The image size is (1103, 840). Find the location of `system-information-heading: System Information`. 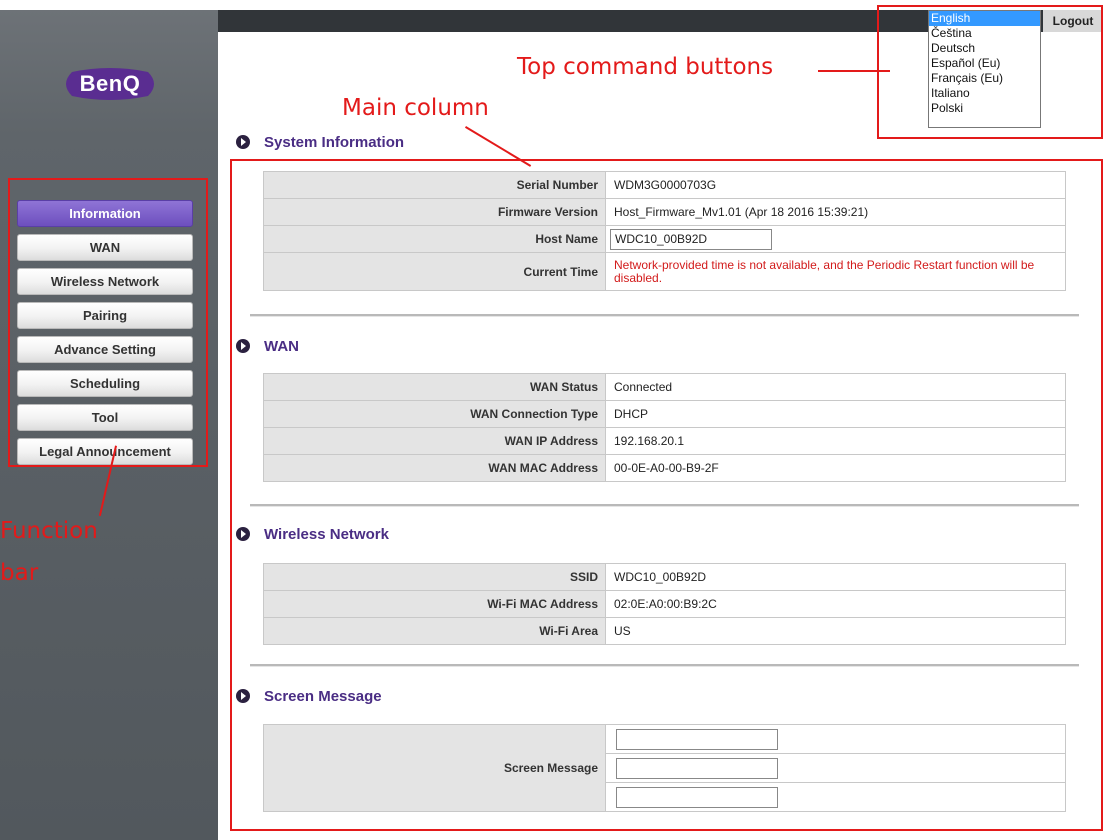

system-information-heading: System Information is located at coordinates (320, 143).